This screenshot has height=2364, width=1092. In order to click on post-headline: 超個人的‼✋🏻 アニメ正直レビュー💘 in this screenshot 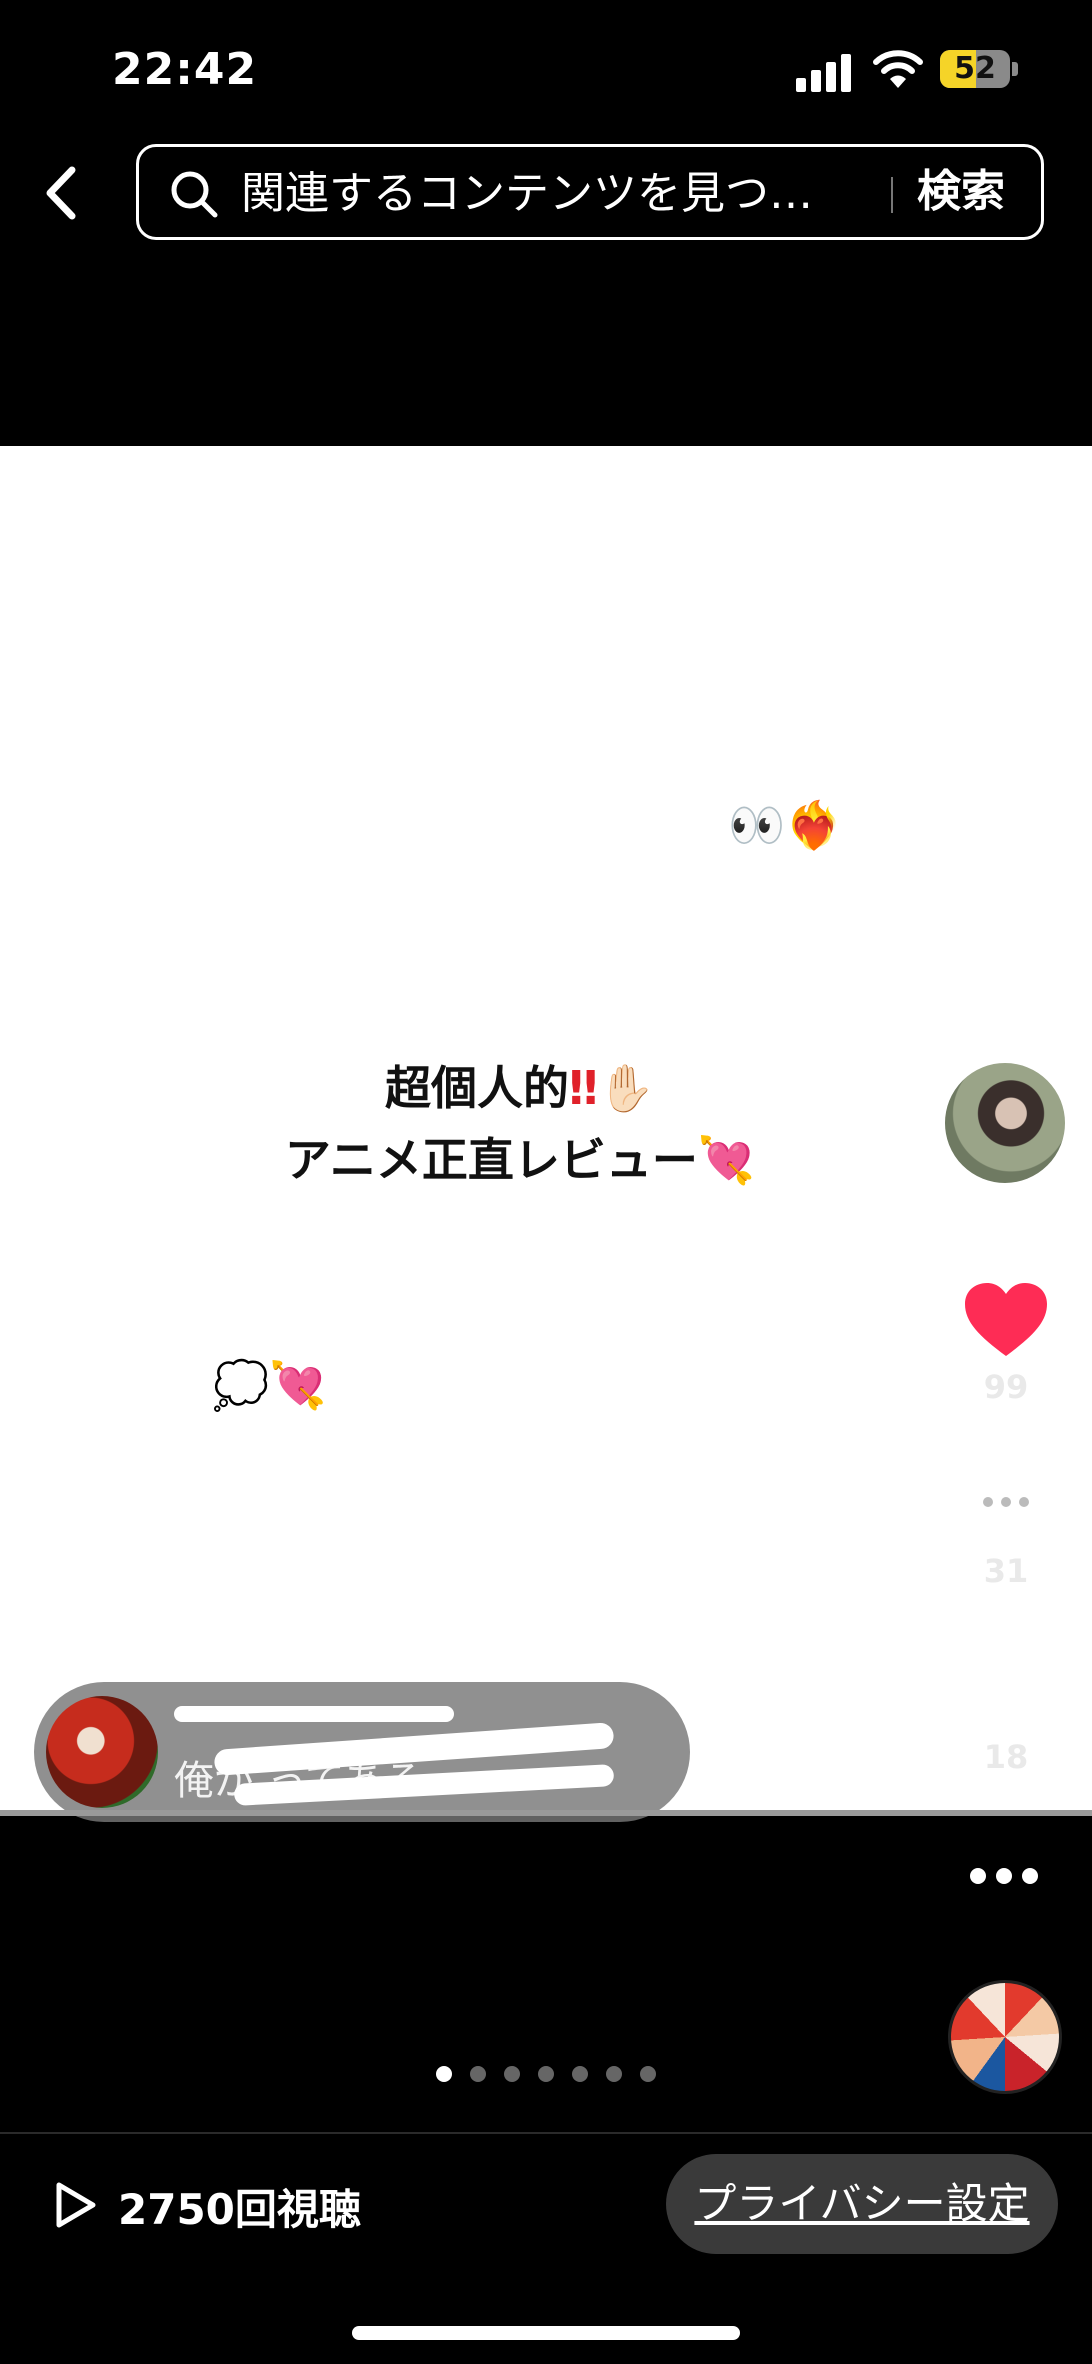, I will do `click(520, 1124)`.